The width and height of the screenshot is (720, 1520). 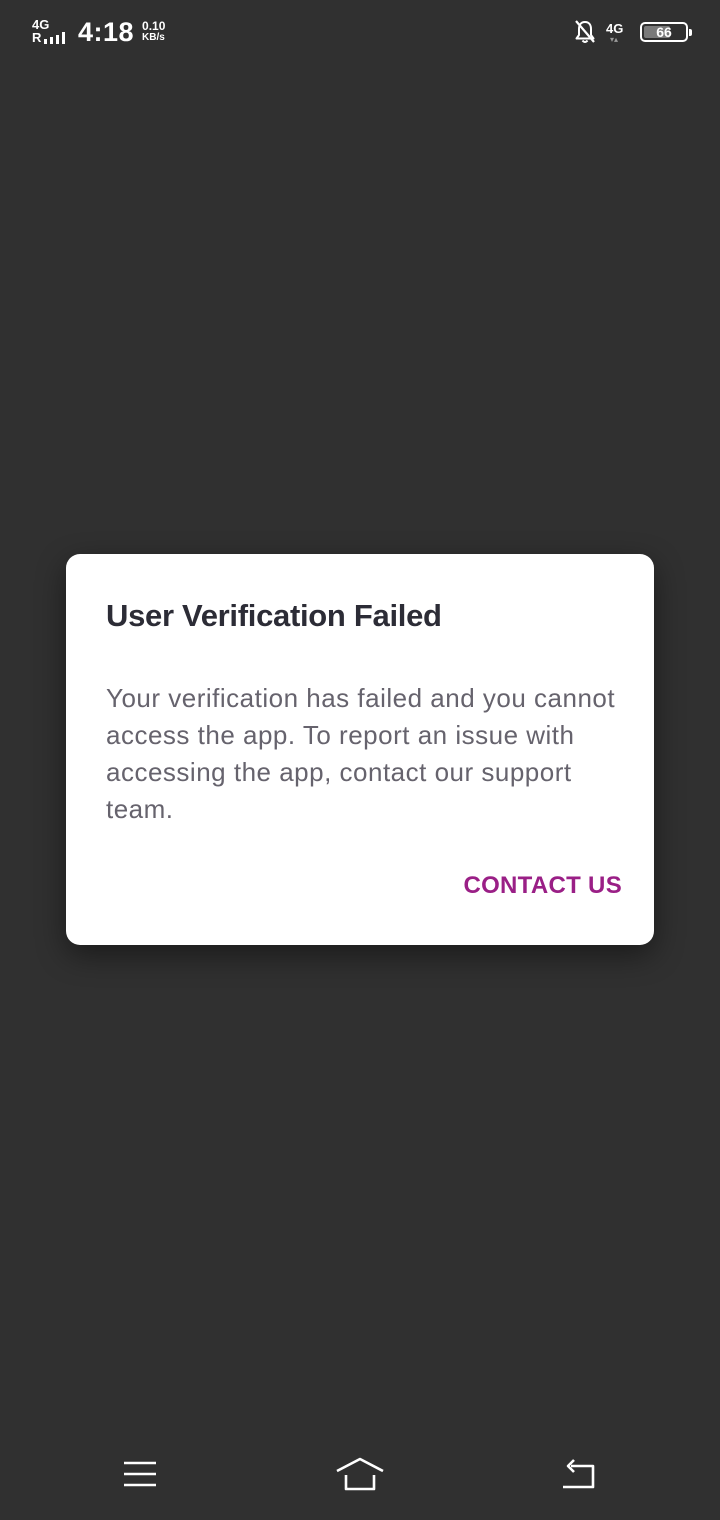 What do you see at coordinates (106, 31) in the screenshot?
I see `clock: 4:18` at bounding box center [106, 31].